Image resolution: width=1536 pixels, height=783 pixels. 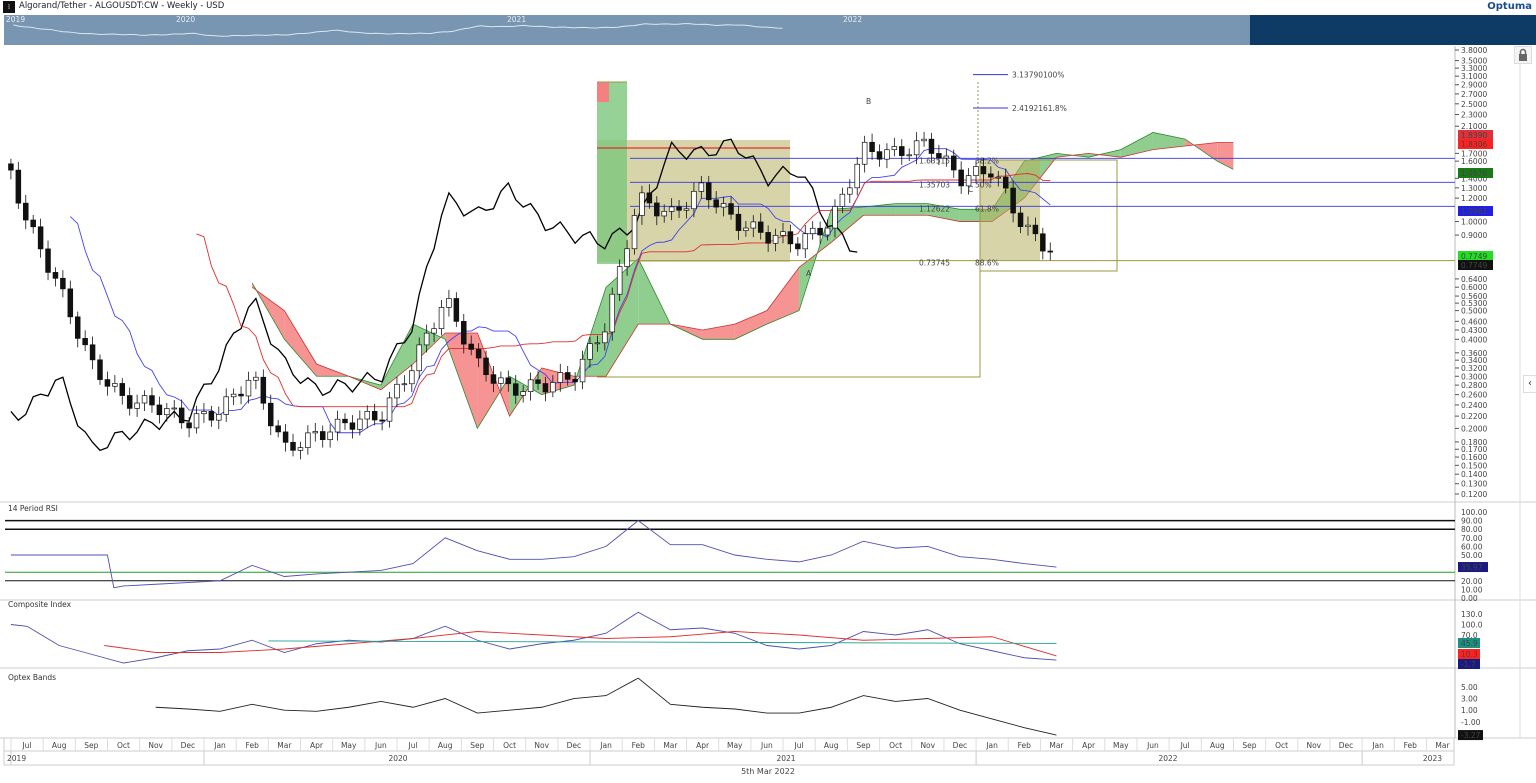 I want to click on rsi-line, so click(x=533, y=554).